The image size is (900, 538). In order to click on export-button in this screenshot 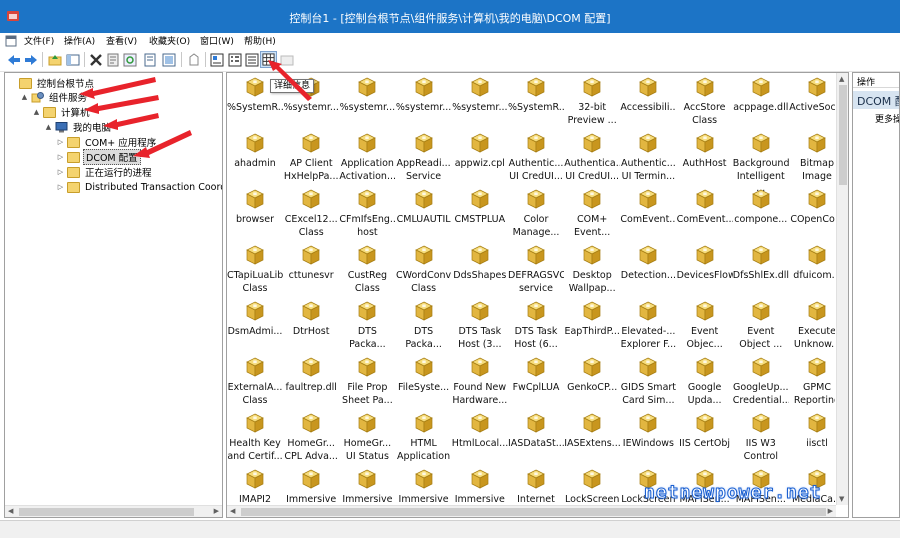, I will do `click(149, 59)`.